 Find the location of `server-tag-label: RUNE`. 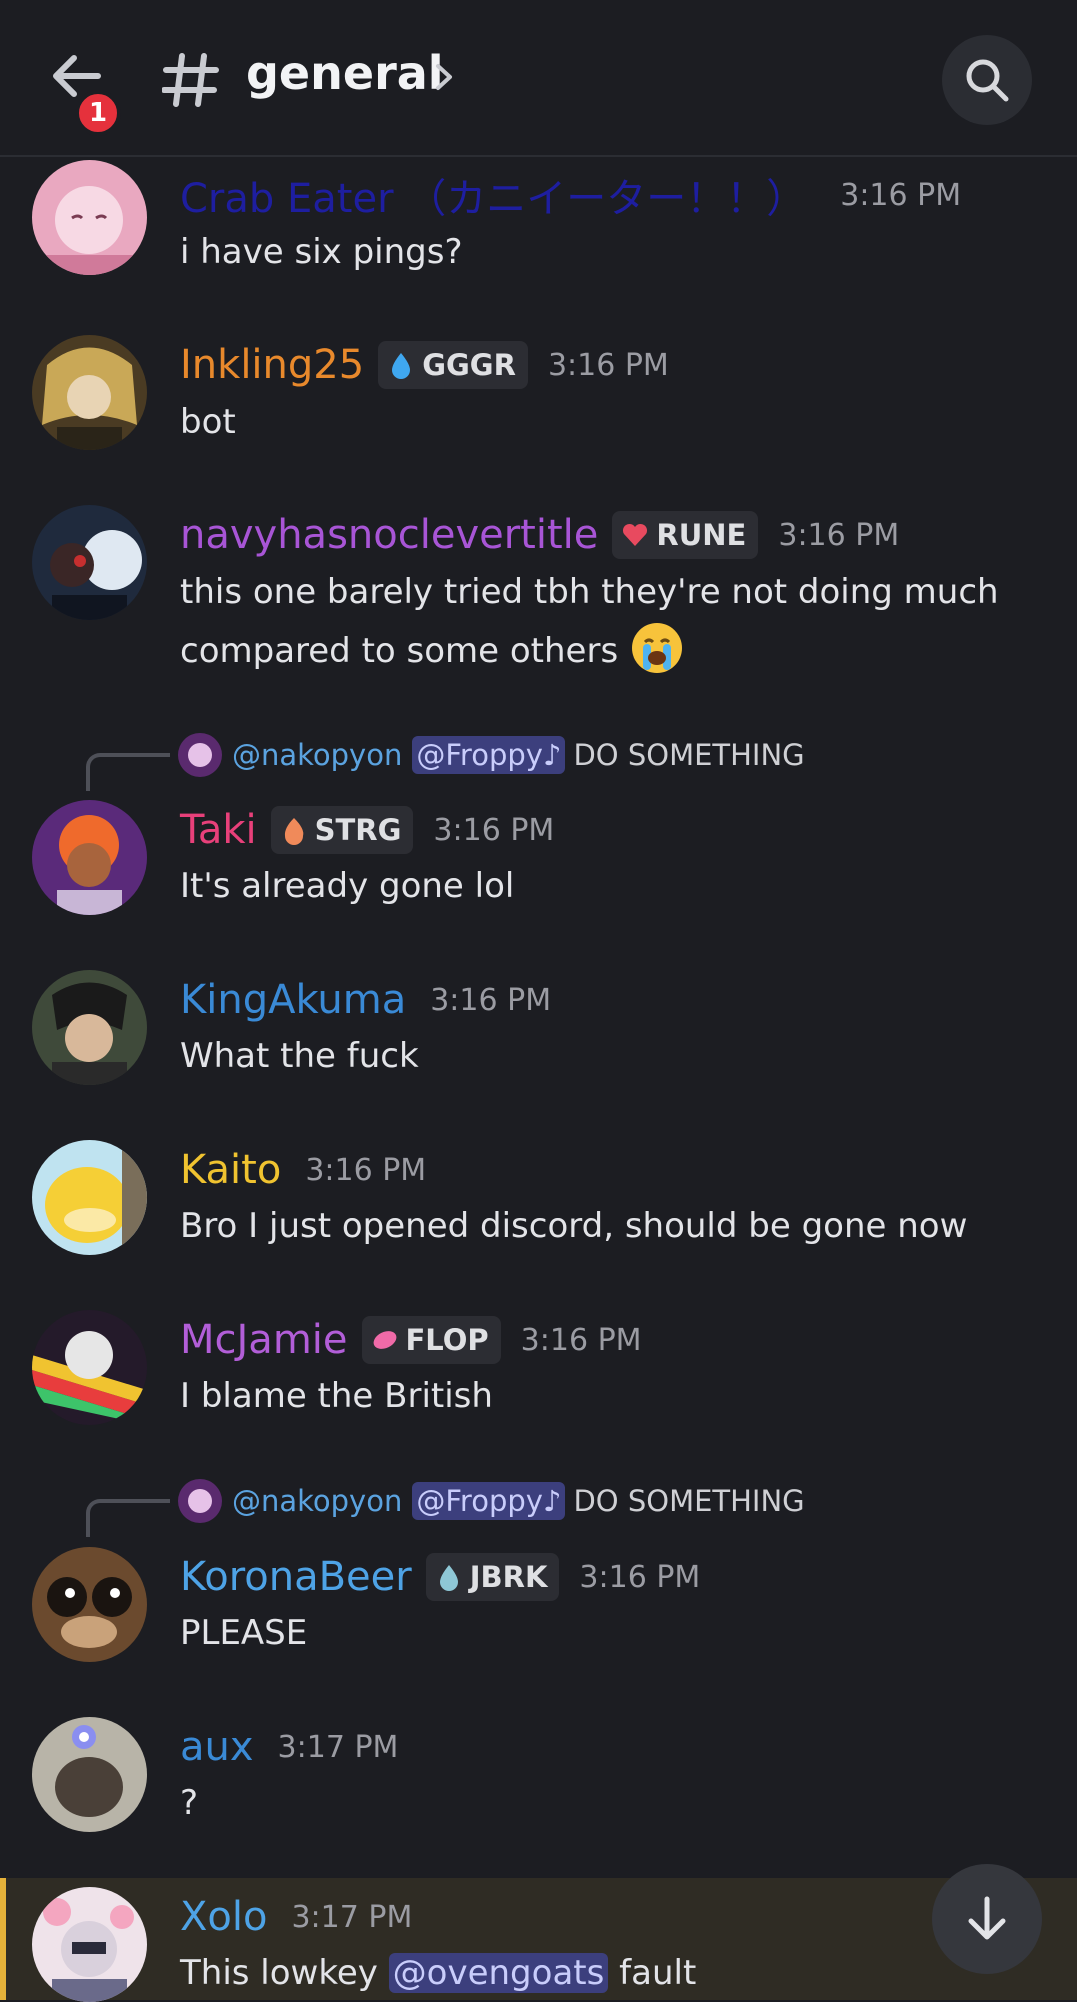

server-tag-label: RUNE is located at coordinates (701, 535).